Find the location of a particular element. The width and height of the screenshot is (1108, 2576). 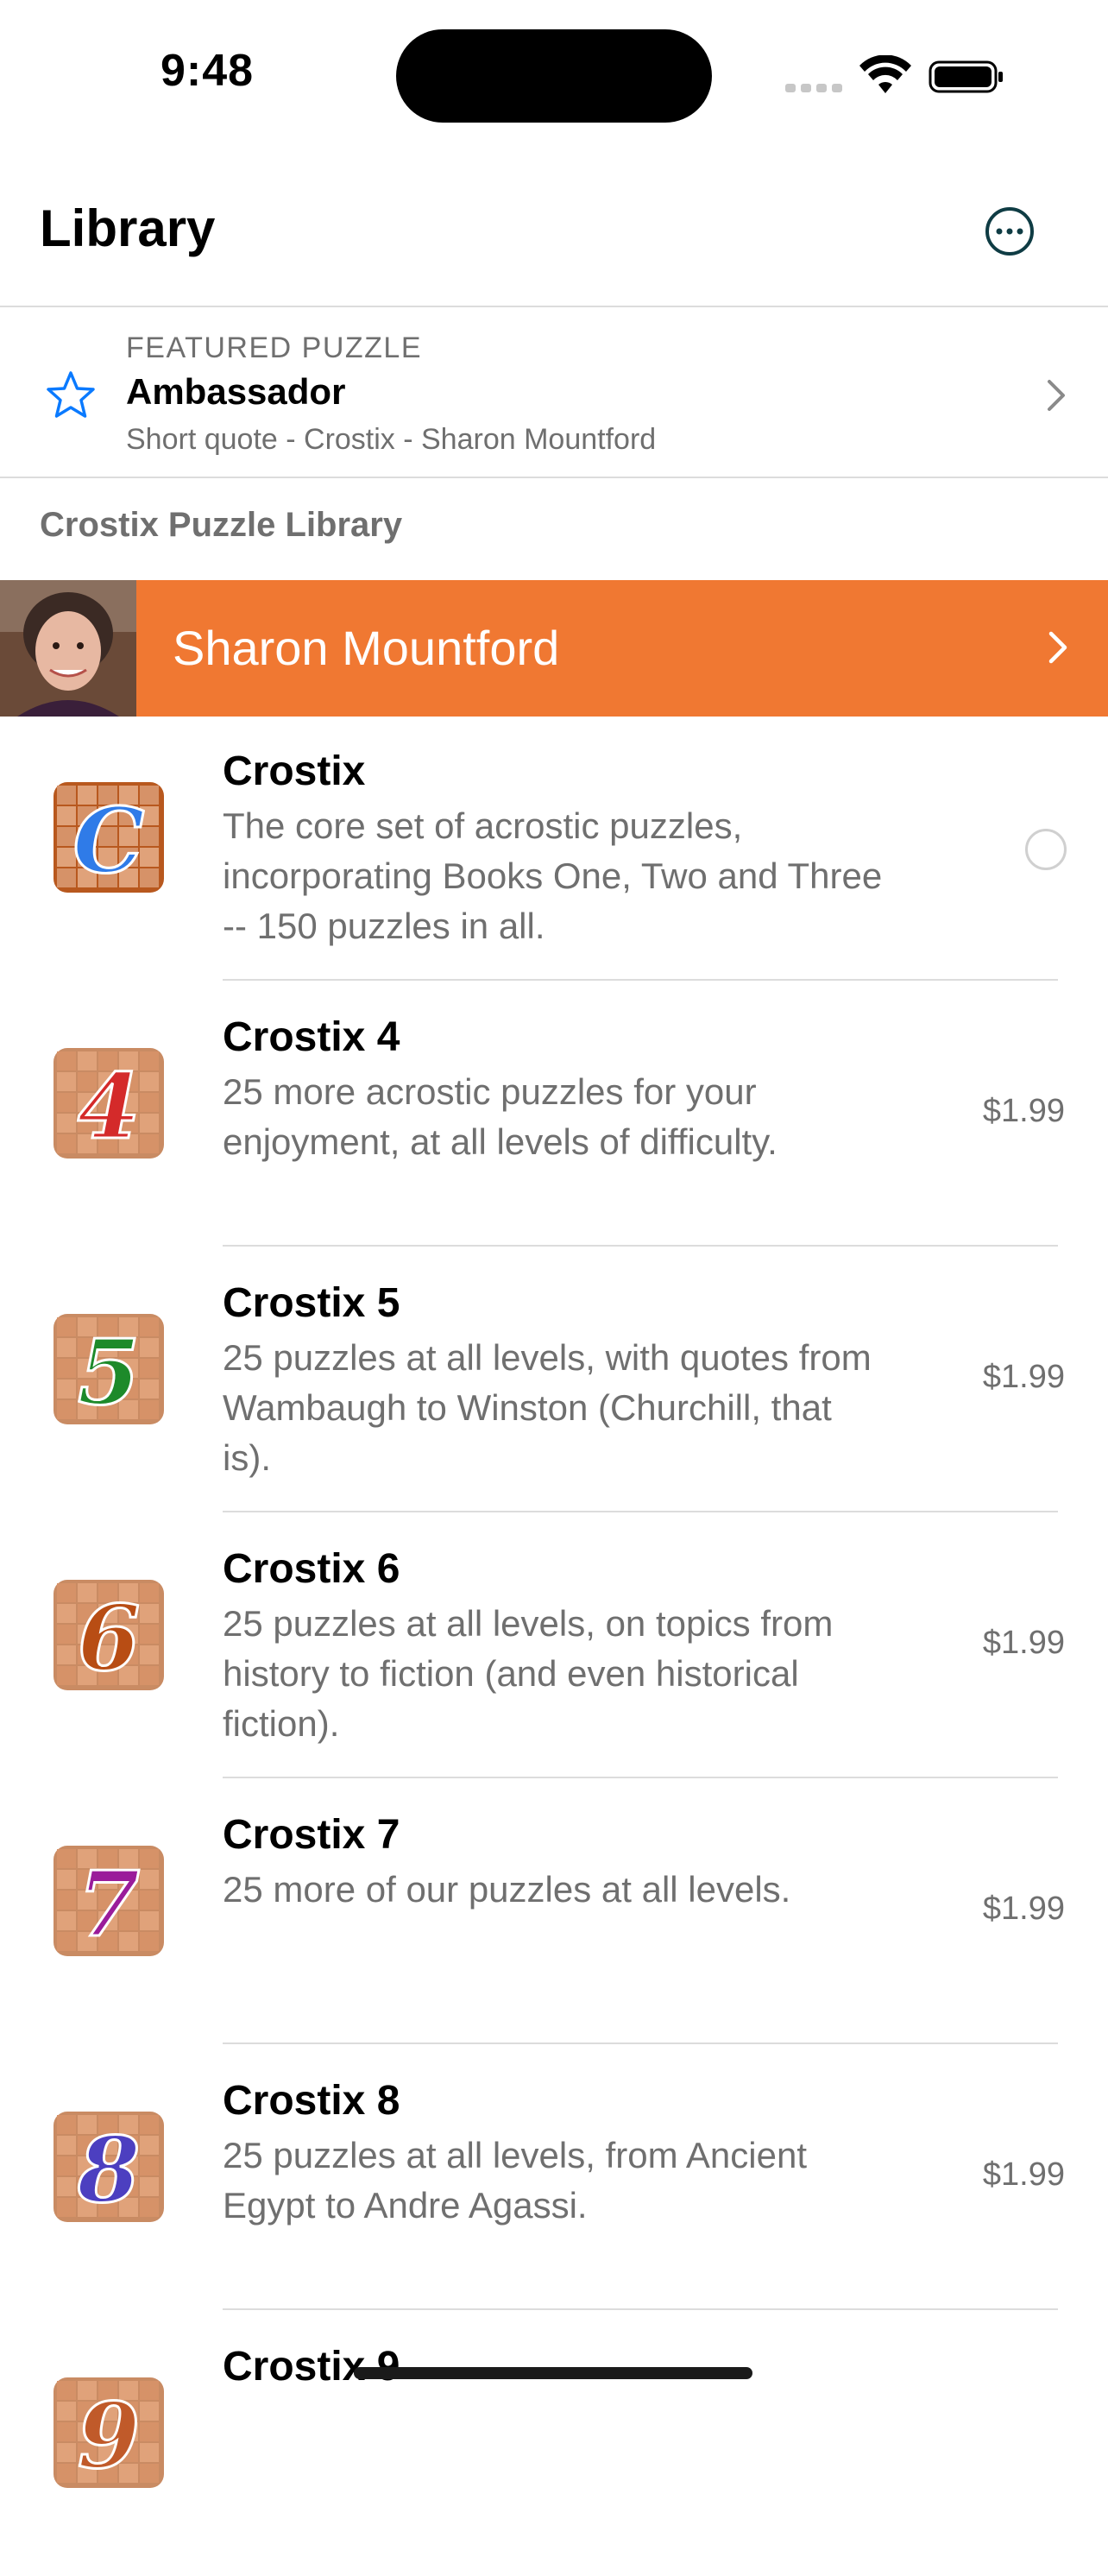

puzzle-book-icon: 9 is located at coordinates (109, 2433).